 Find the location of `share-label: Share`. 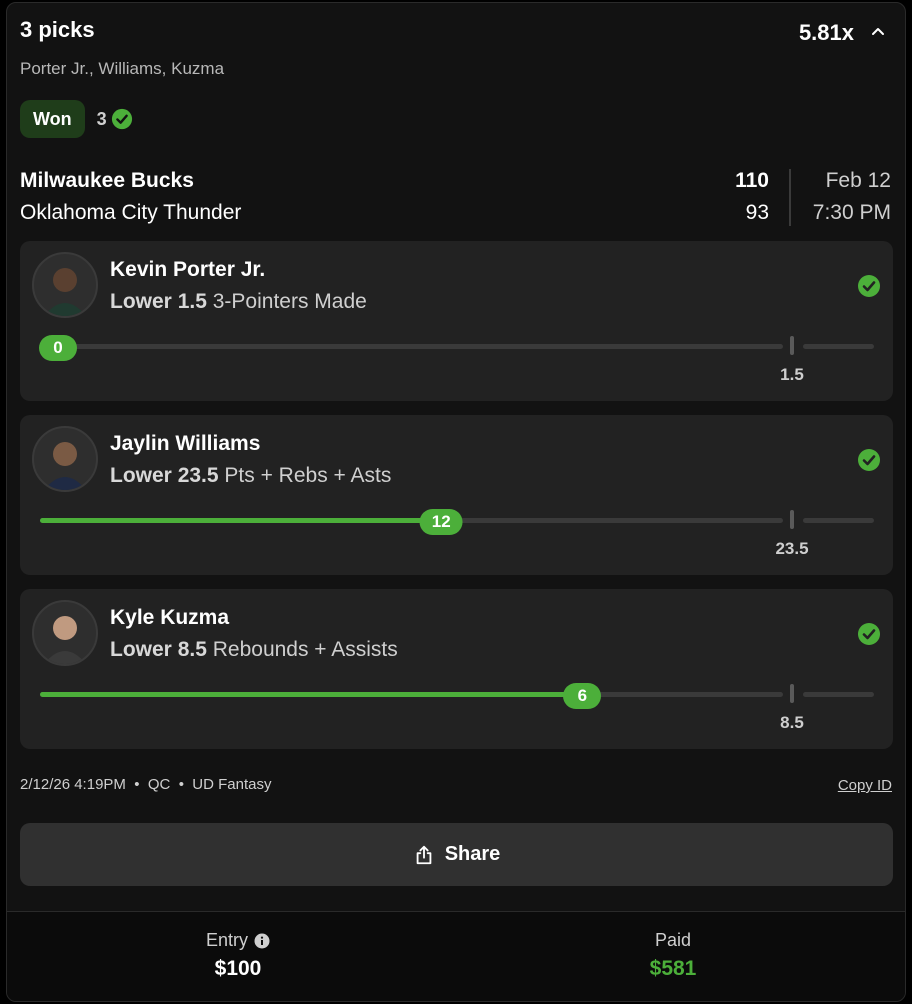

share-label: Share is located at coordinates (472, 854).